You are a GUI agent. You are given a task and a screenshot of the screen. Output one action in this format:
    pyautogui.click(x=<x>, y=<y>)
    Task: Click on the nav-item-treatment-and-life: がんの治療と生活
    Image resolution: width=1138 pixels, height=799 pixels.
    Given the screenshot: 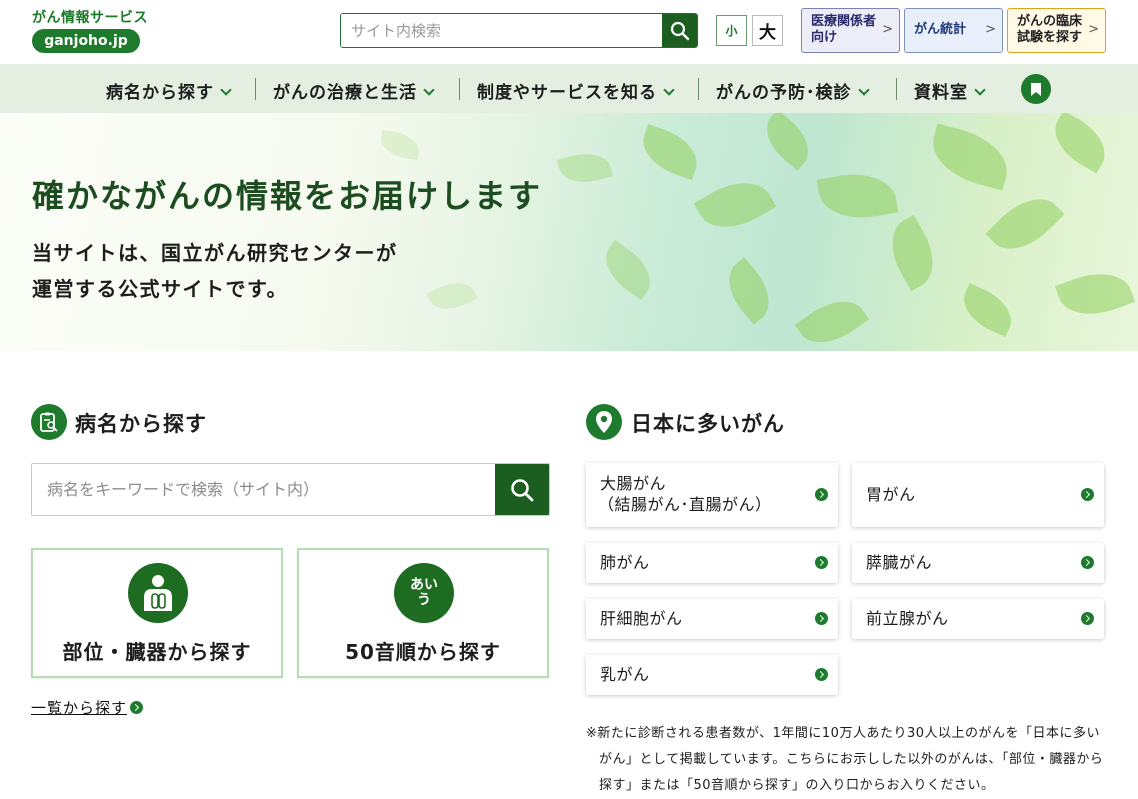 What is the action you would take?
    pyautogui.click(x=354, y=90)
    